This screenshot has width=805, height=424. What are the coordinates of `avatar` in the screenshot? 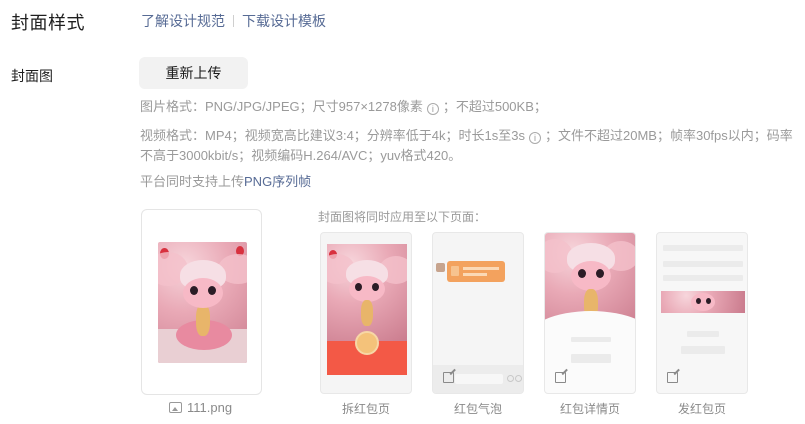 It's located at (440, 267).